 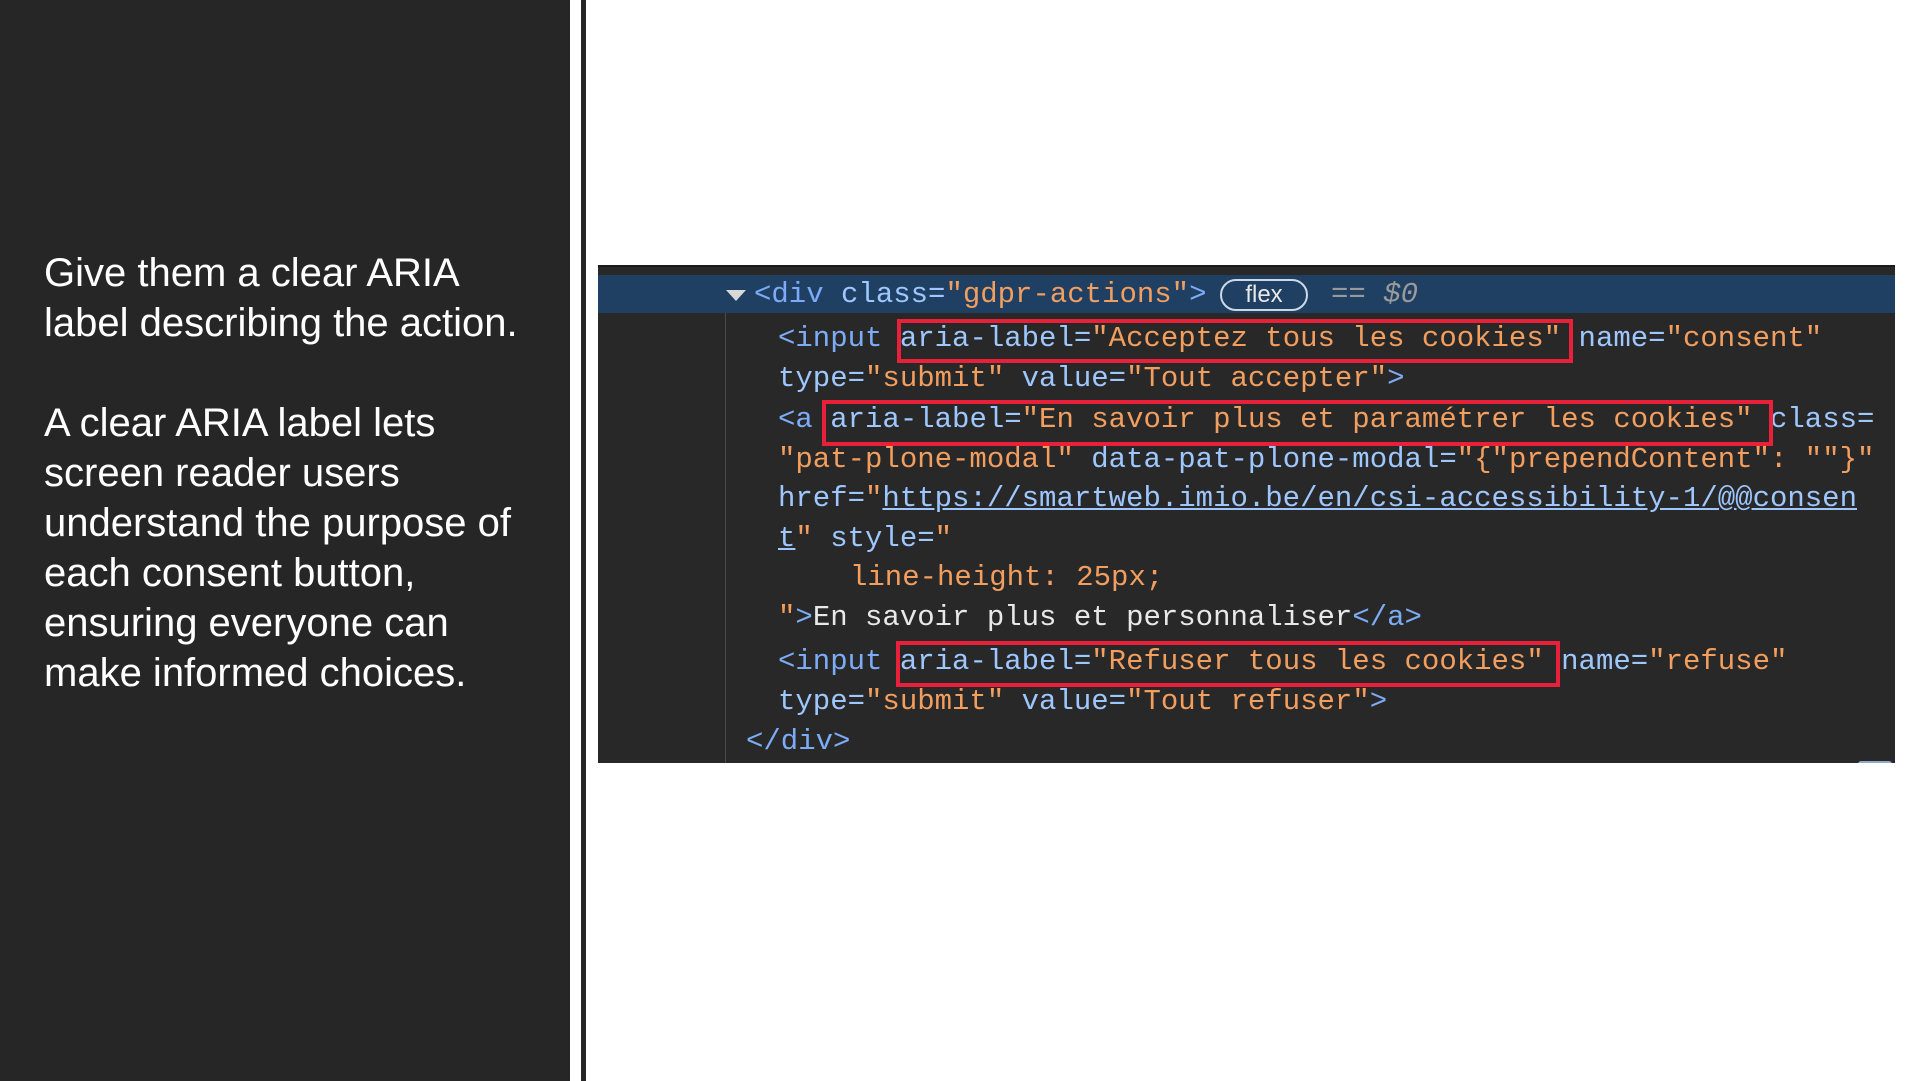 I want to click on code-line-input-refuse-cont: type="submit" value="Tout refuser">, so click(x=1082, y=702).